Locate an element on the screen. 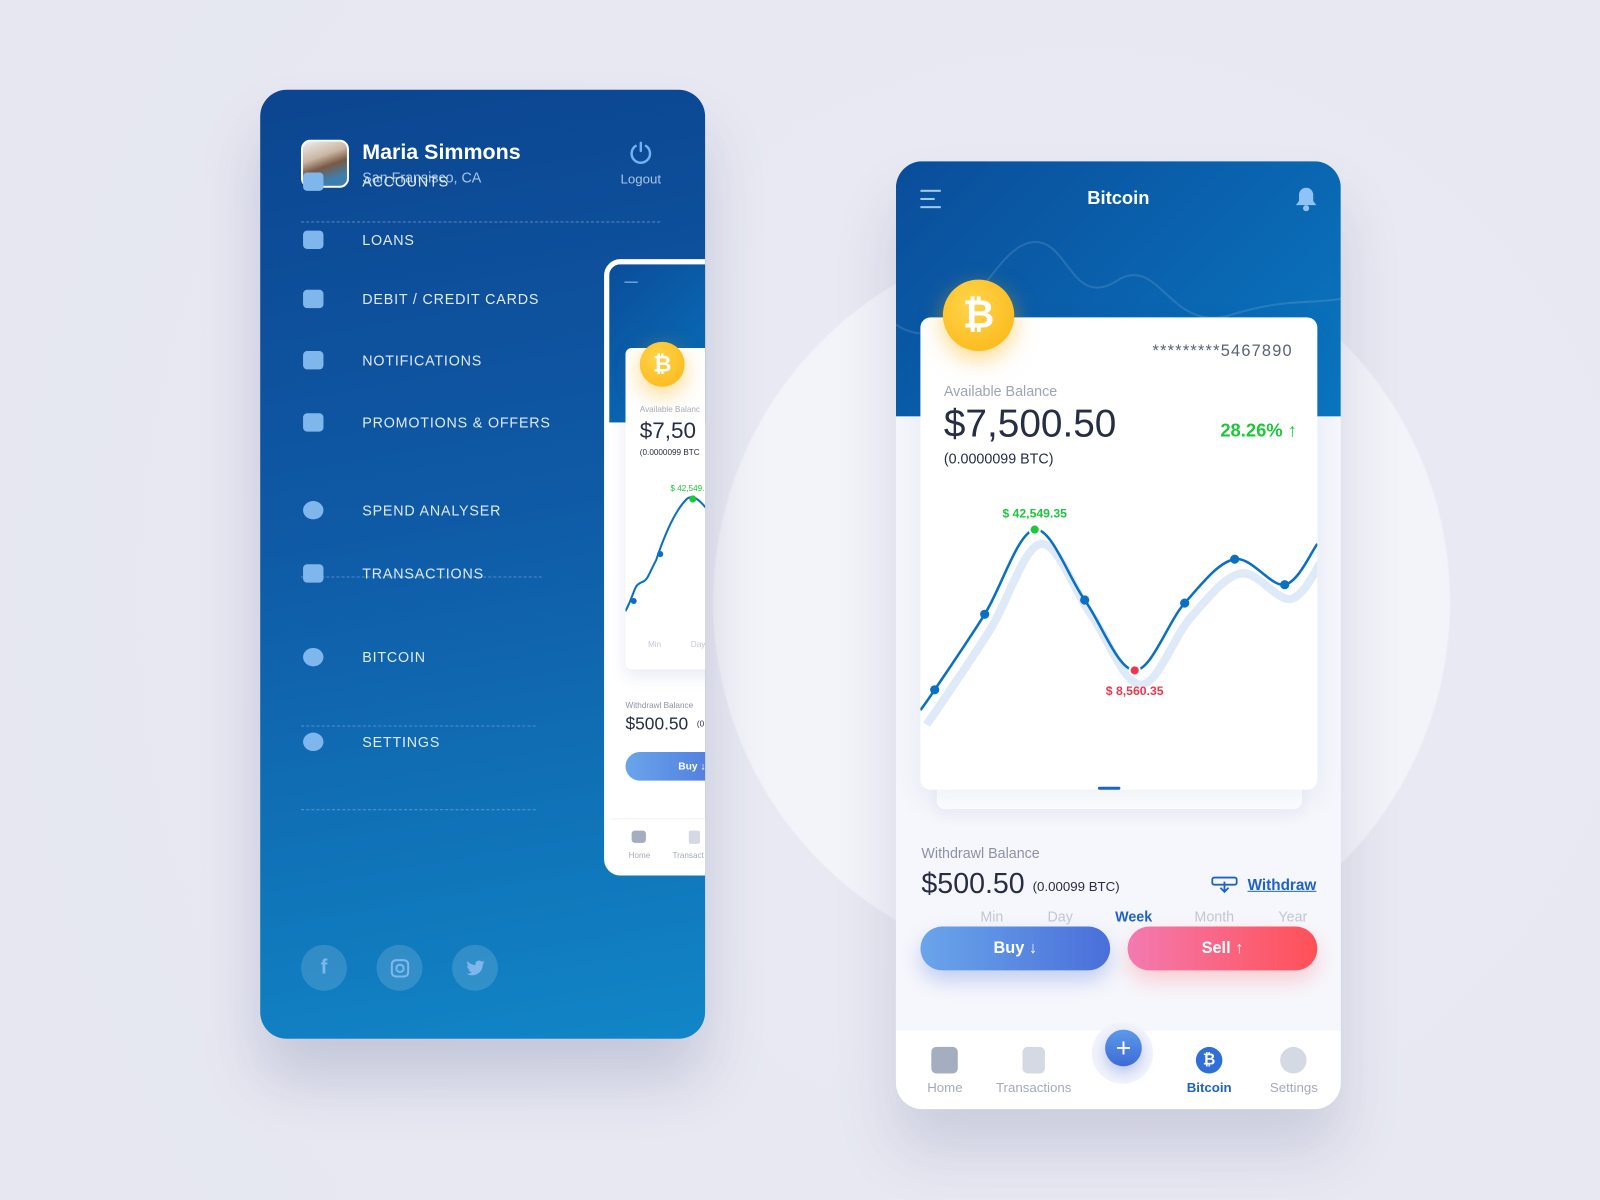 The image size is (1600, 1200). mini-available-label: Available Balanc is located at coordinates (670, 410).